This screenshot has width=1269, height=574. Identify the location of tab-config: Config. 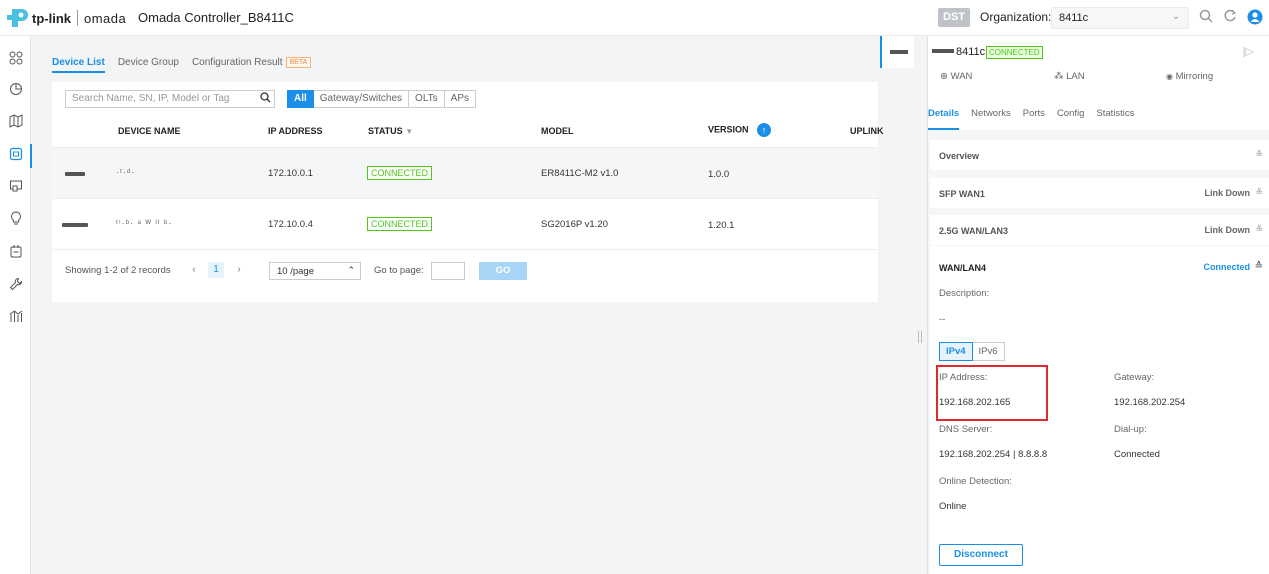
(1070, 119).